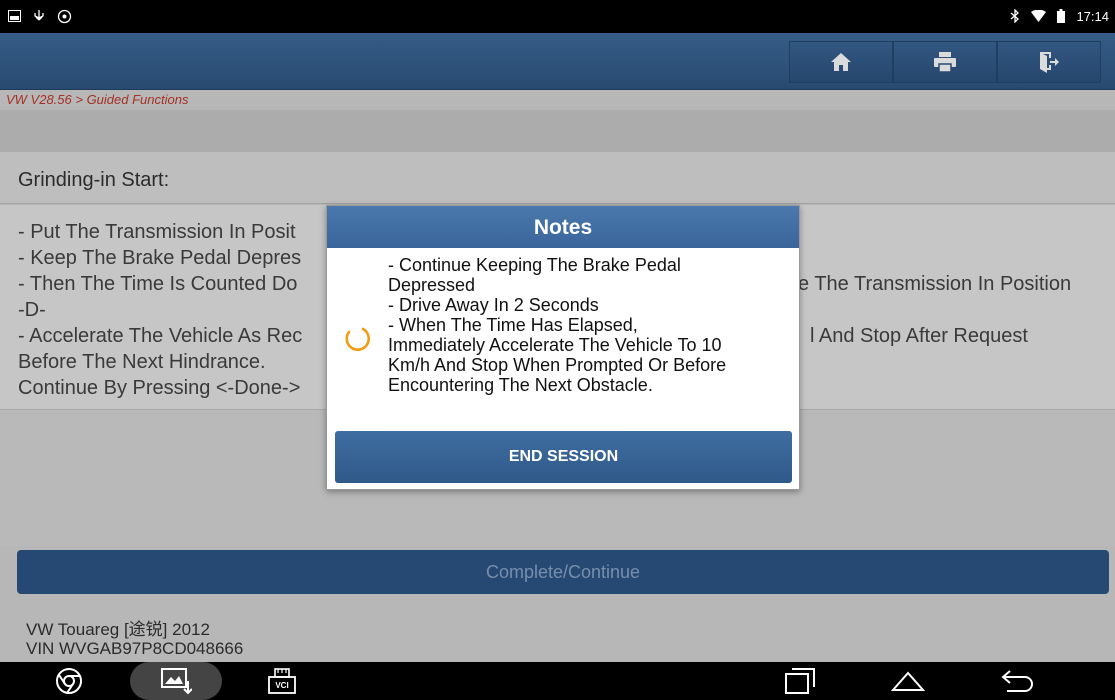 The width and height of the screenshot is (1115, 700). Describe the element at coordinates (557, 16) in the screenshot. I see `status-bar: 17:14` at that location.